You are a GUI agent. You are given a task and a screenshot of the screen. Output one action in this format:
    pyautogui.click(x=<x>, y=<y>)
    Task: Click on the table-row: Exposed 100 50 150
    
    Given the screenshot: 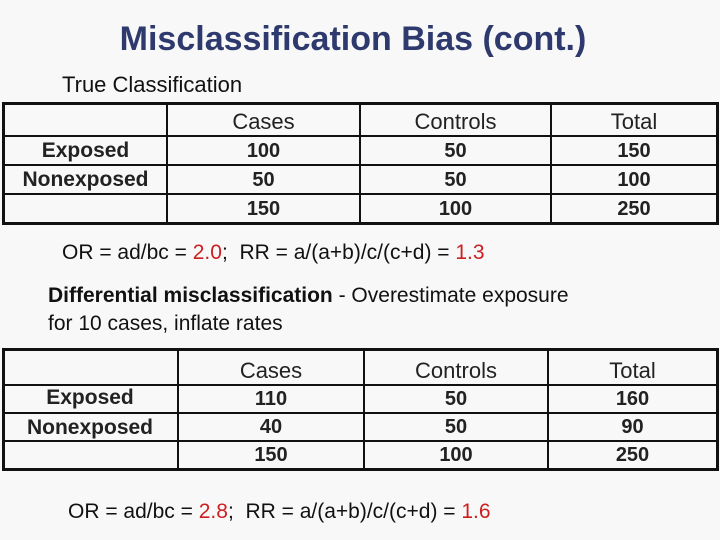 What is the action you would take?
    pyautogui.click(x=360, y=150)
    